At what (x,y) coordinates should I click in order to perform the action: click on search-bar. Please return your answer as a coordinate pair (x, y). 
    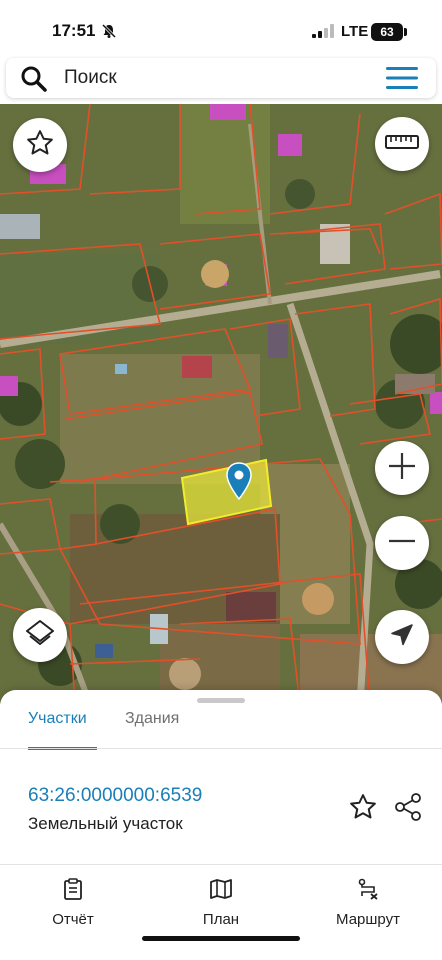
    Looking at the image, I should click on (221, 78).